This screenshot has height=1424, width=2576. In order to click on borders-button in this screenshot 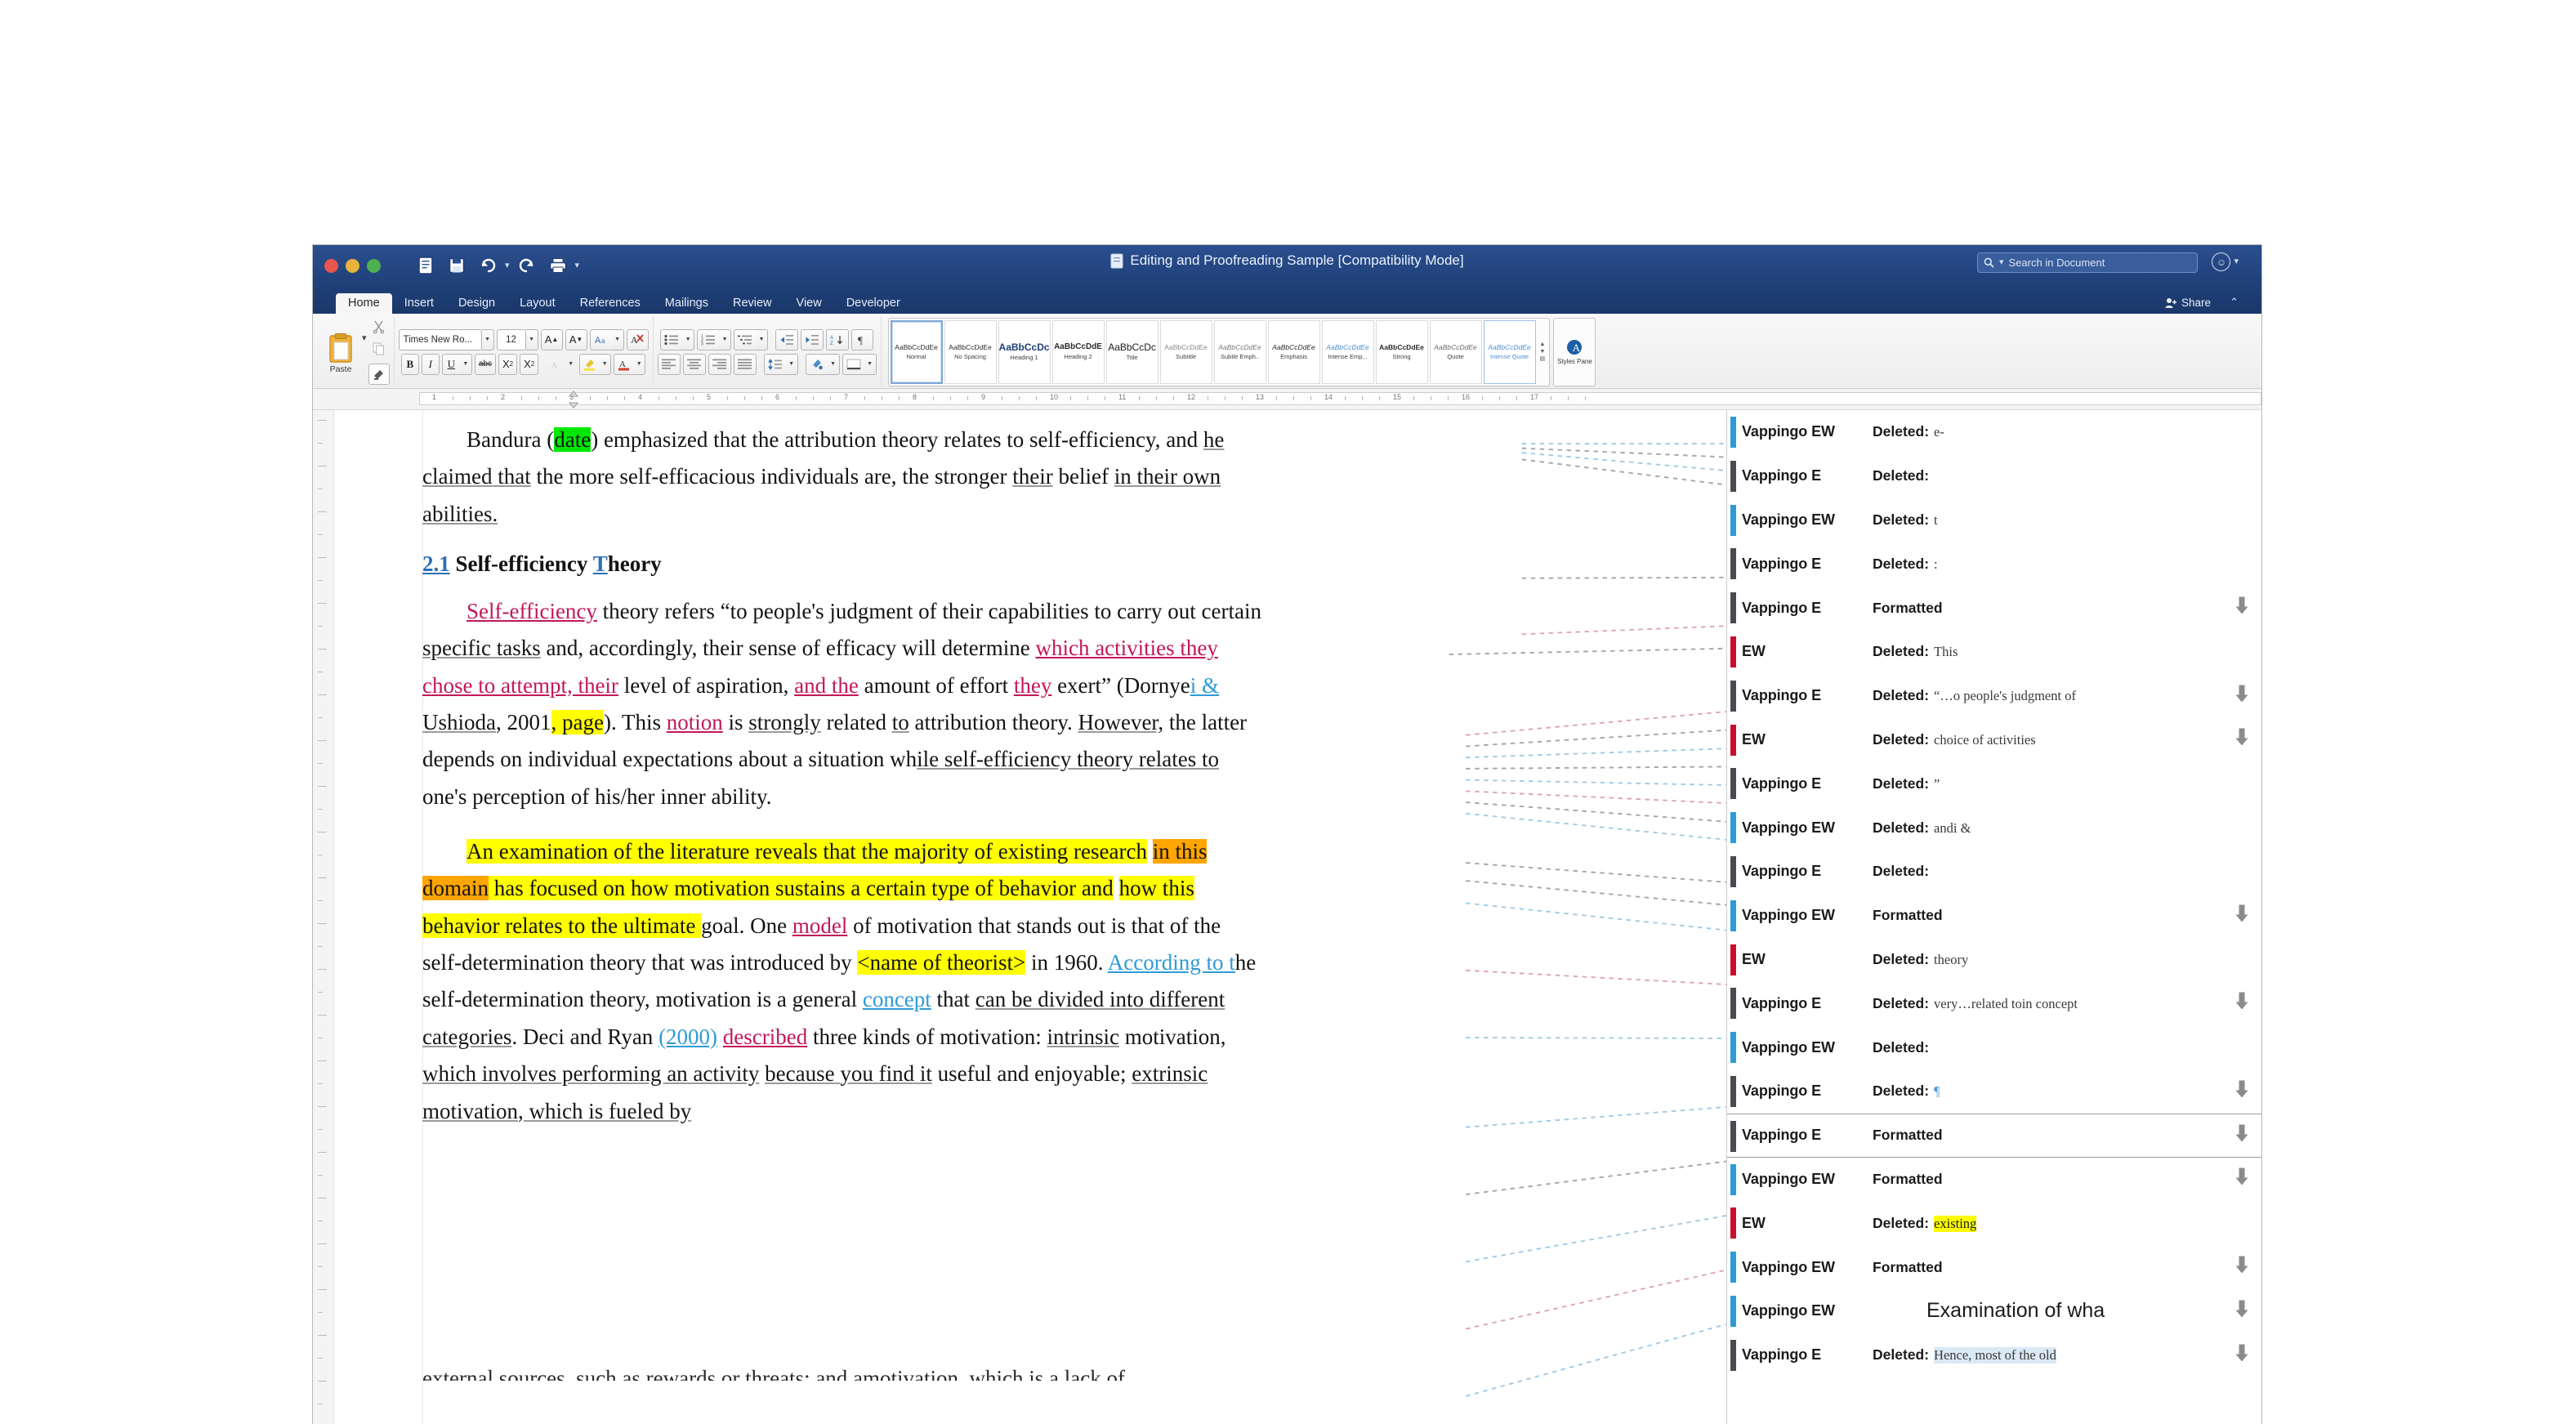, I will do `click(853, 364)`.